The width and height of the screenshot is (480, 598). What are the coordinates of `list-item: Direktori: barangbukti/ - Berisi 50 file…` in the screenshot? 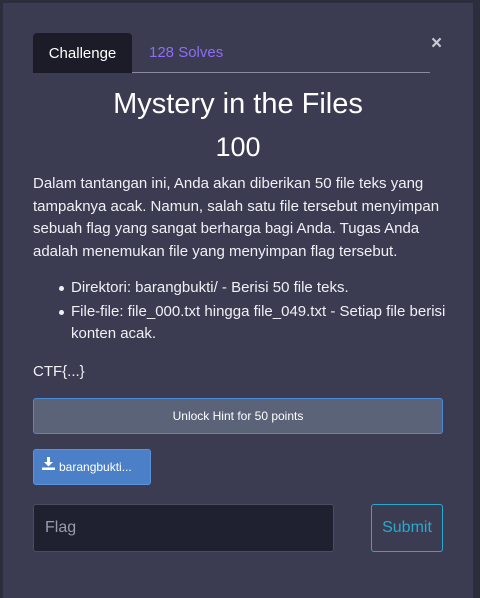 It's located at (242, 288).